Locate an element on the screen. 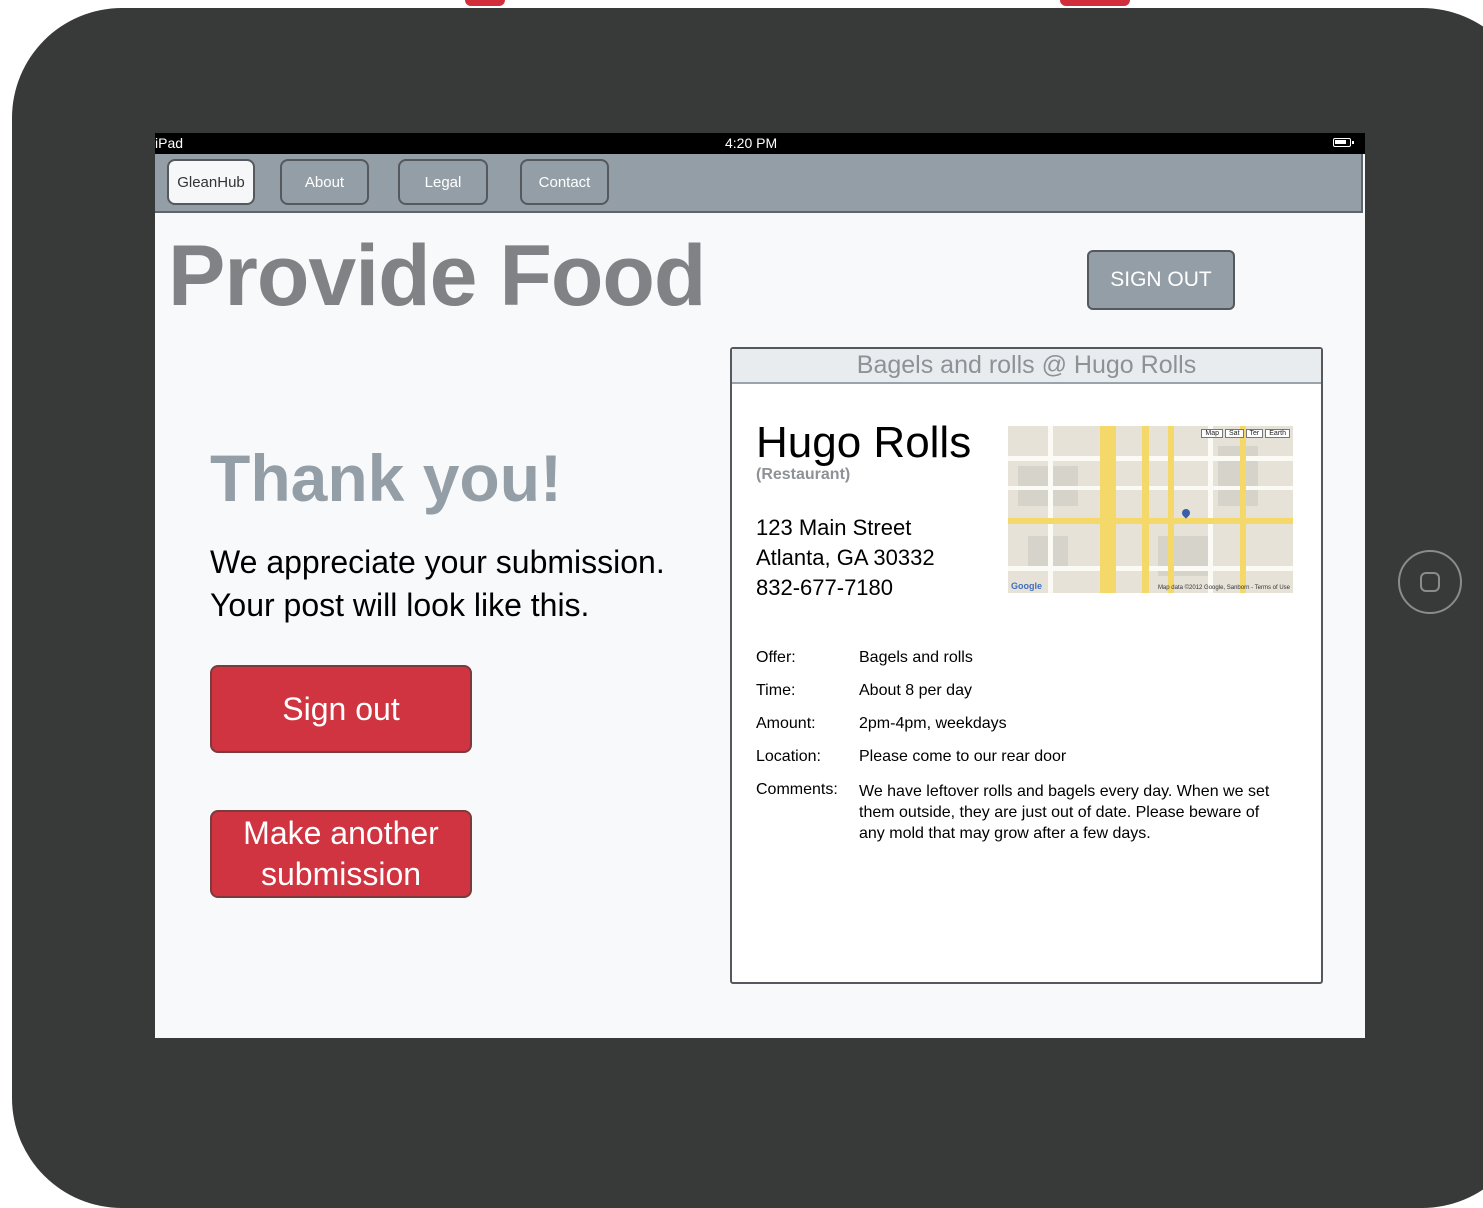 The image size is (1483, 1208). carrier-label: iPad is located at coordinates (169, 143).